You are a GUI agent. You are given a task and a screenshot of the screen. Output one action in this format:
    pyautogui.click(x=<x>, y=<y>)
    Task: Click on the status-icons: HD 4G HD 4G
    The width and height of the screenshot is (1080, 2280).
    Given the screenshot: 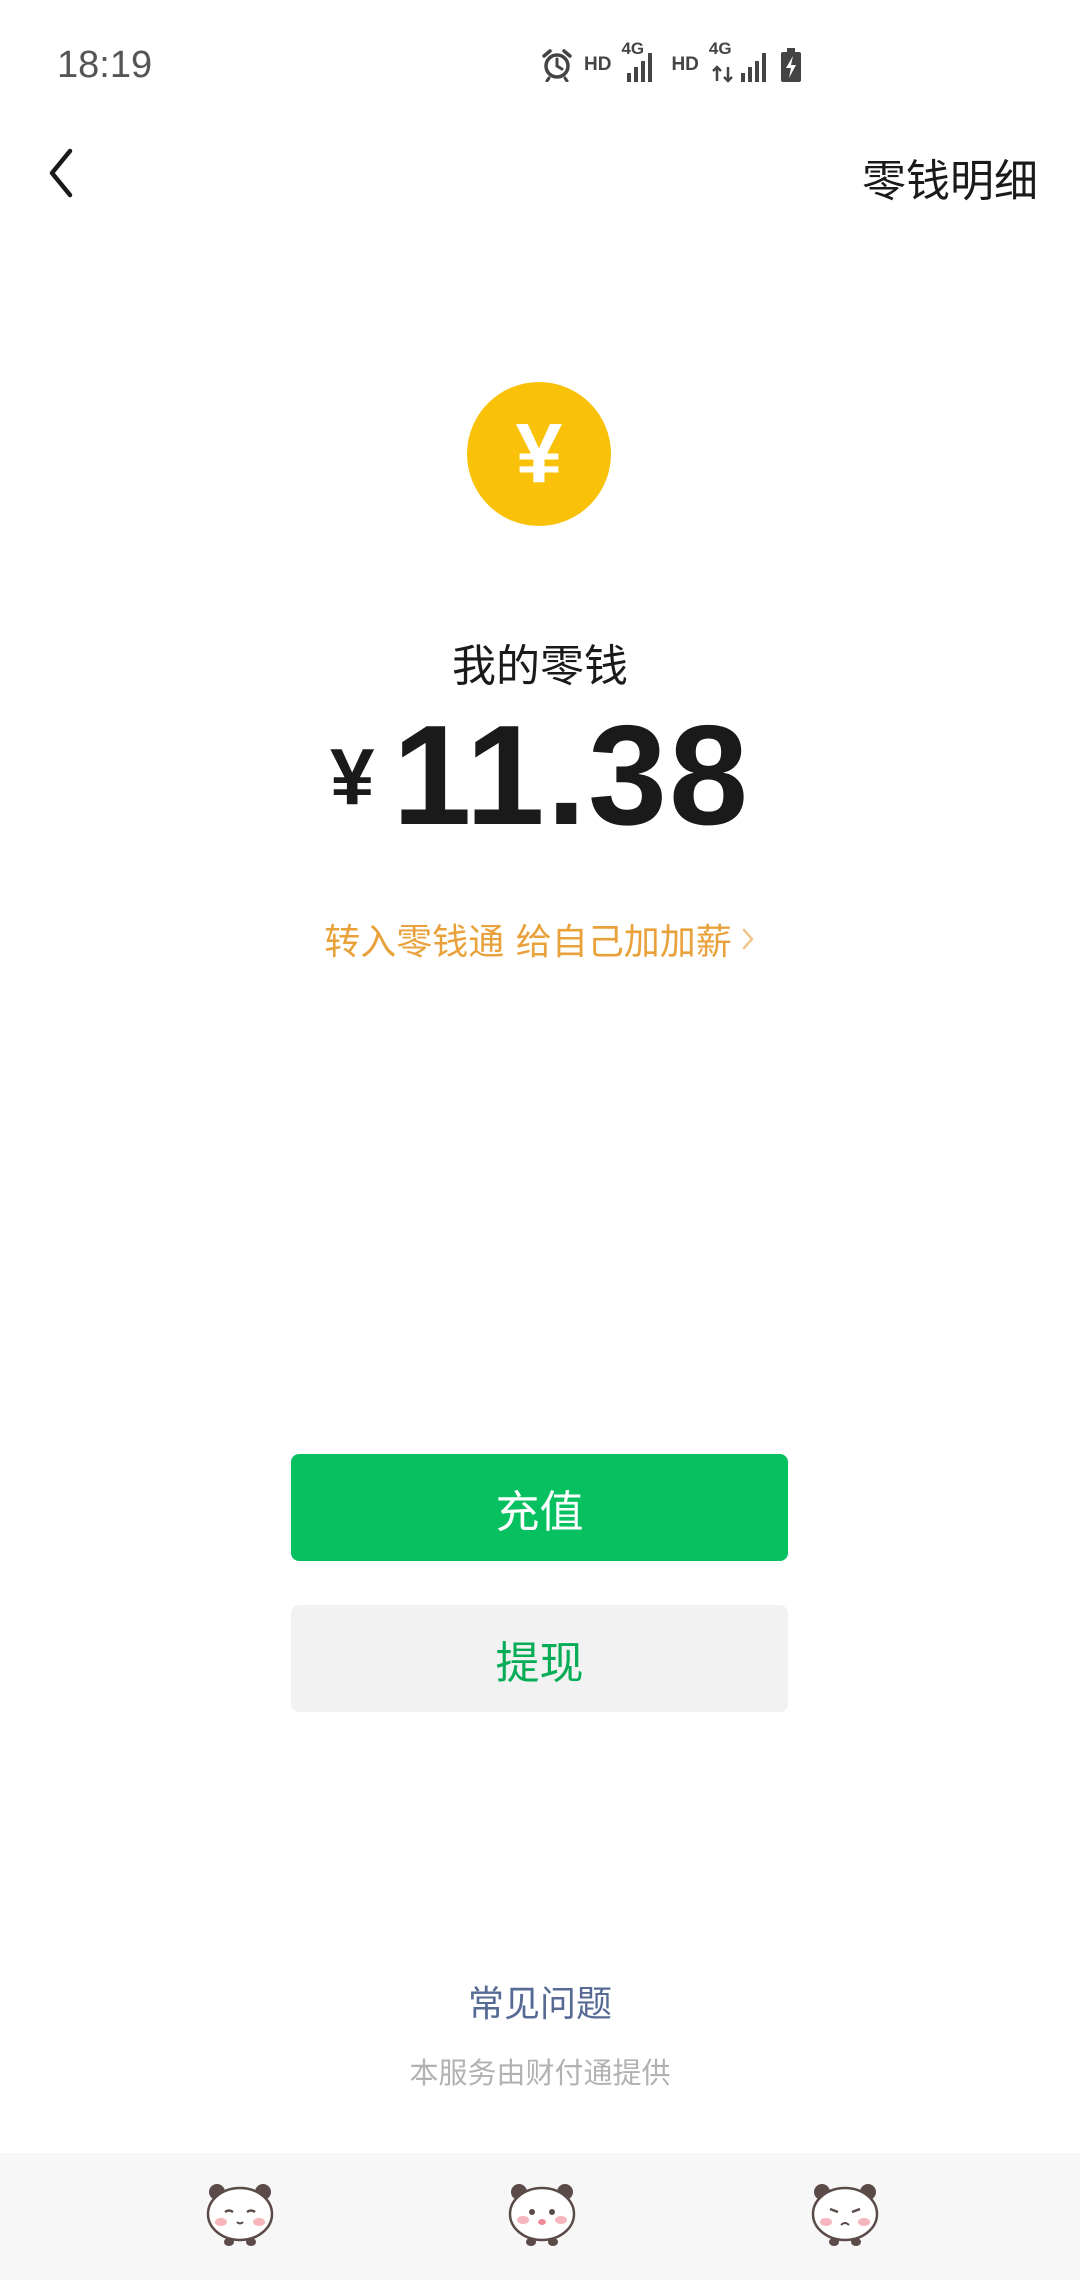 What is the action you would take?
    pyautogui.click(x=671, y=64)
    